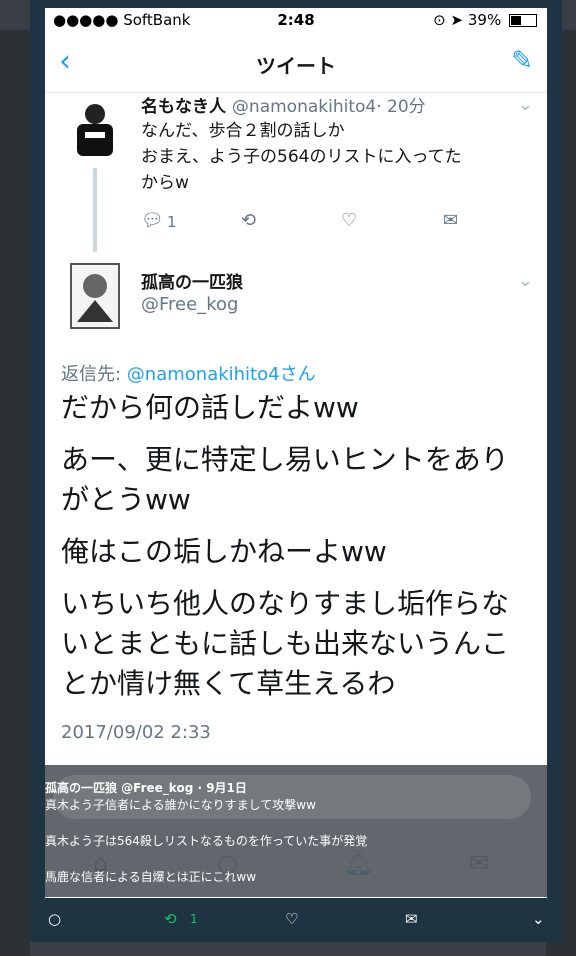 The image size is (576, 956). I want to click on reply-icon: 💬︎, so click(152, 220).